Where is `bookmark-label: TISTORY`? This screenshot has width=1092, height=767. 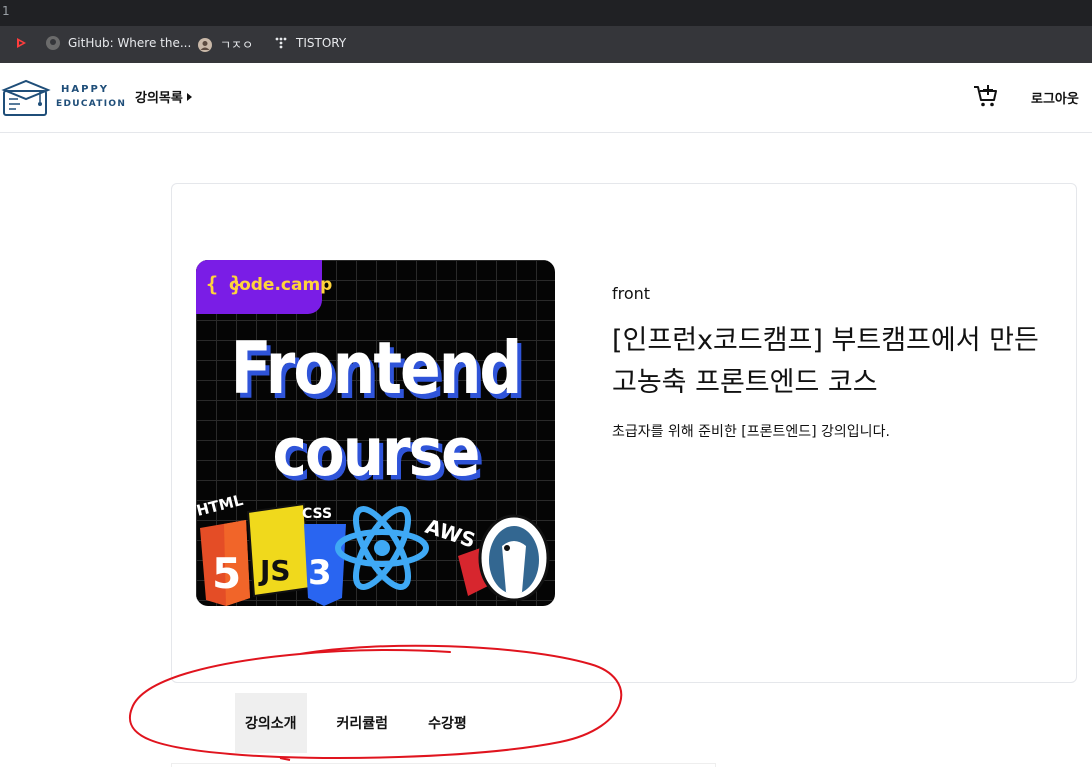
bookmark-label: TISTORY is located at coordinates (321, 43).